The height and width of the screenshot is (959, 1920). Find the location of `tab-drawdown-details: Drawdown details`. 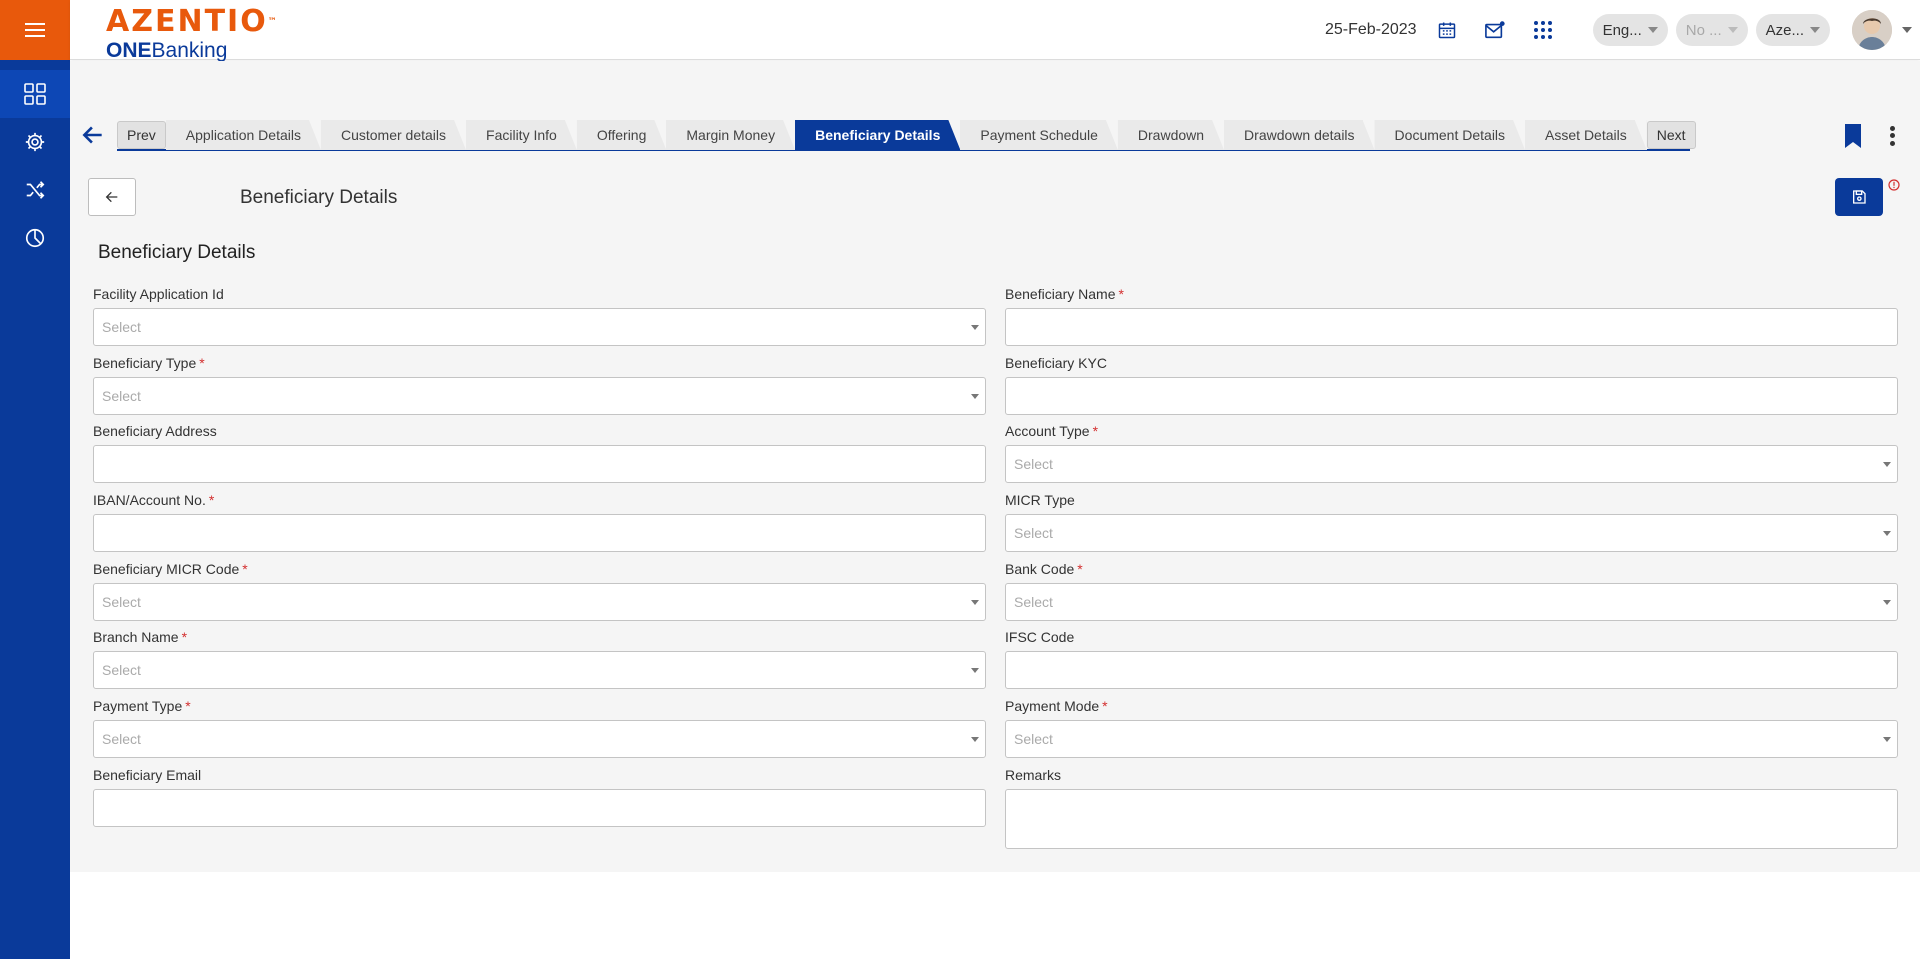

tab-drawdown-details: Drawdown details is located at coordinates (1299, 135).